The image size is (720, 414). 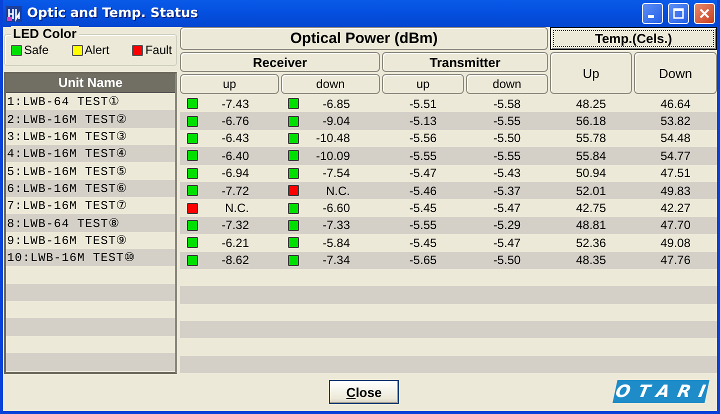 What do you see at coordinates (235, 103) in the screenshot?
I see `table-cell-text: -7.43` at bounding box center [235, 103].